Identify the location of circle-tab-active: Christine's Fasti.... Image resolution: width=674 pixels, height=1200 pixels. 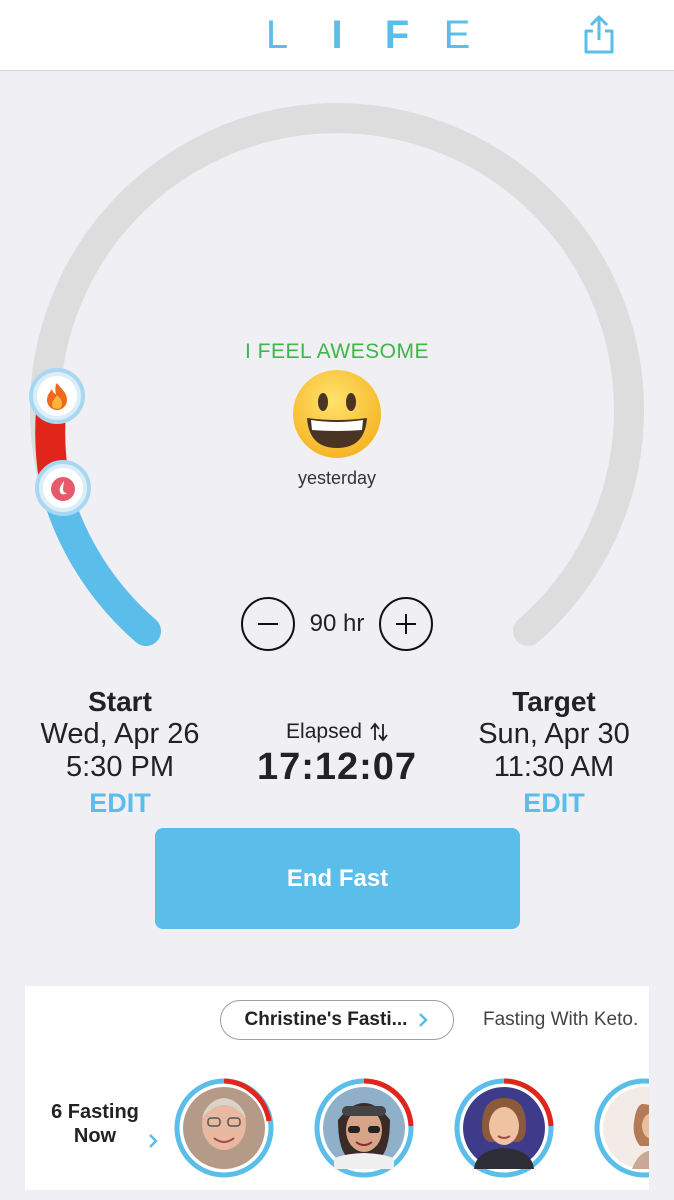
(337, 1020).